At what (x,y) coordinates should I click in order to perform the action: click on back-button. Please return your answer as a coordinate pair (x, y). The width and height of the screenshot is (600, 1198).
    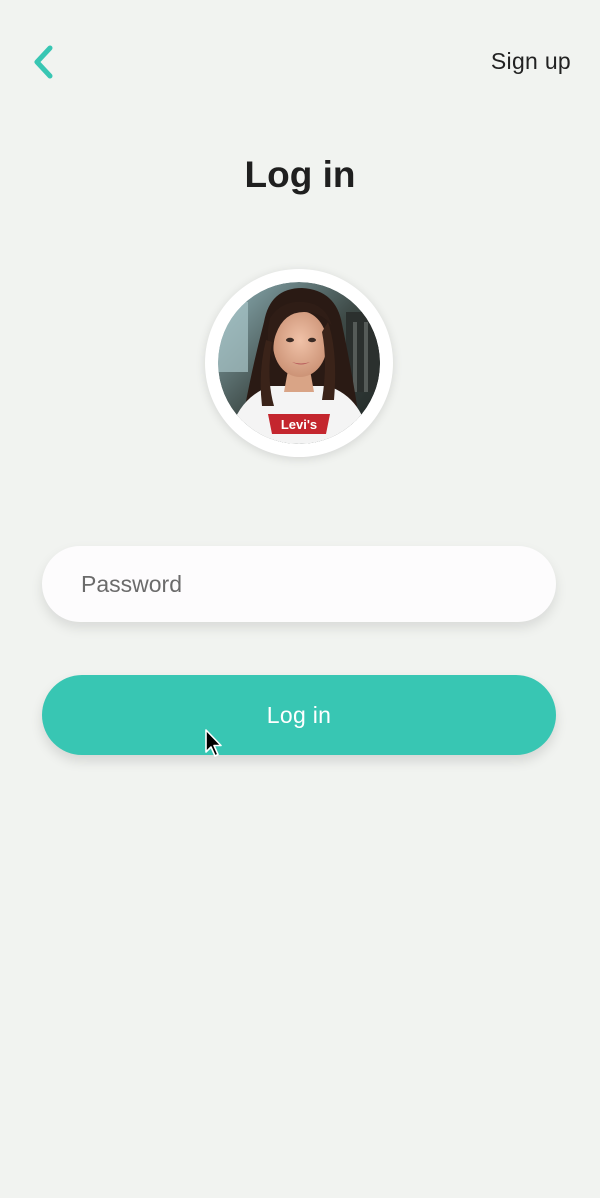
    Looking at the image, I should click on (44, 62).